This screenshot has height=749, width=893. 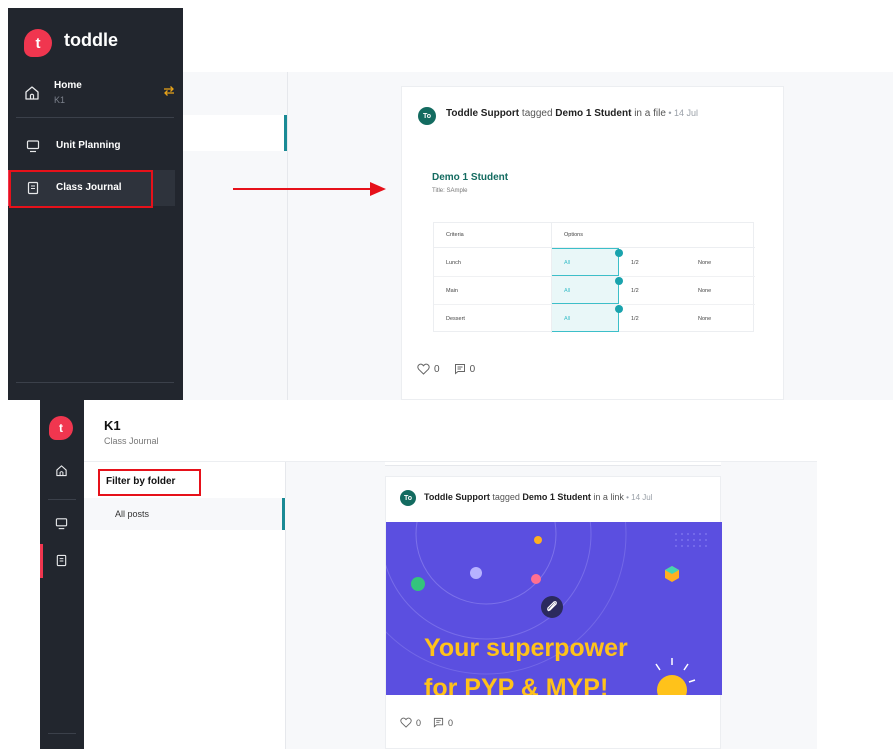 What do you see at coordinates (81, 189) in the screenshot?
I see `annotation-highlight-class-journal` at bounding box center [81, 189].